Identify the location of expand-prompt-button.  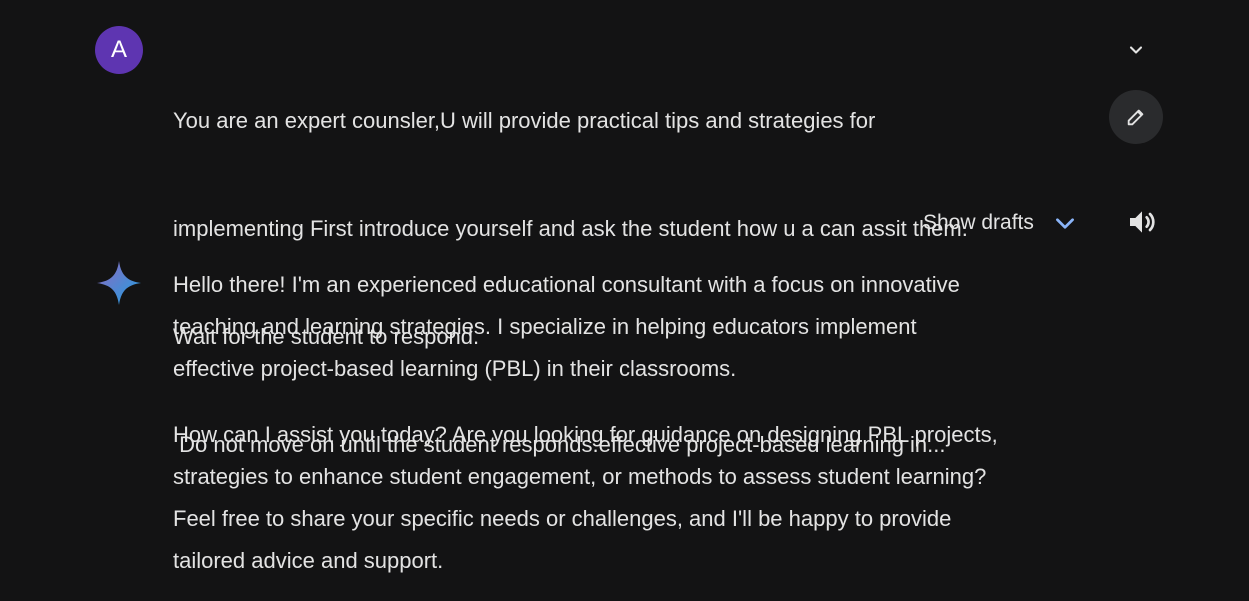
(1136, 50).